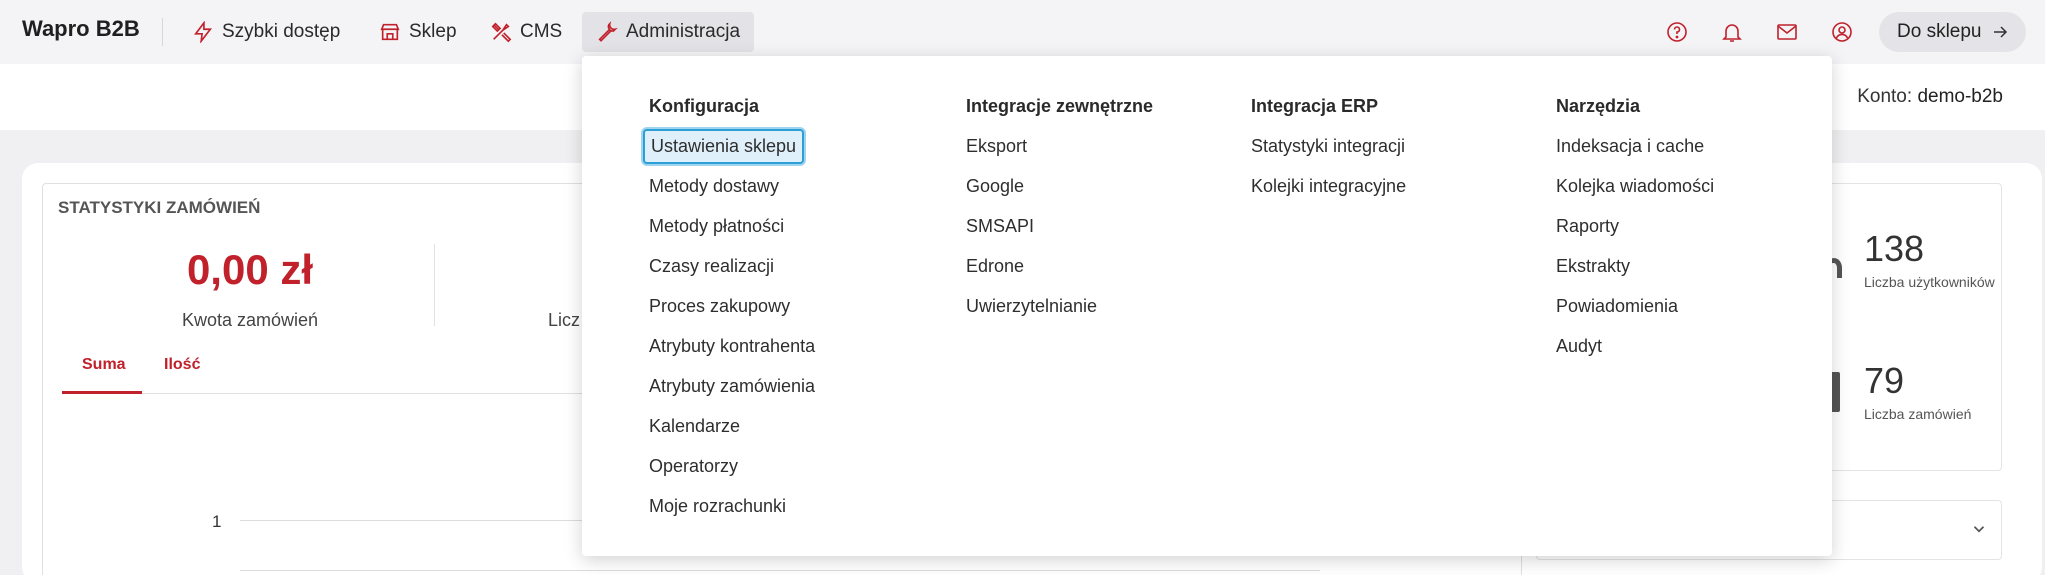 The height and width of the screenshot is (575, 2045). Describe the element at coordinates (1579, 346) in the screenshot. I see `menu-item-audyt: Audyt` at that location.